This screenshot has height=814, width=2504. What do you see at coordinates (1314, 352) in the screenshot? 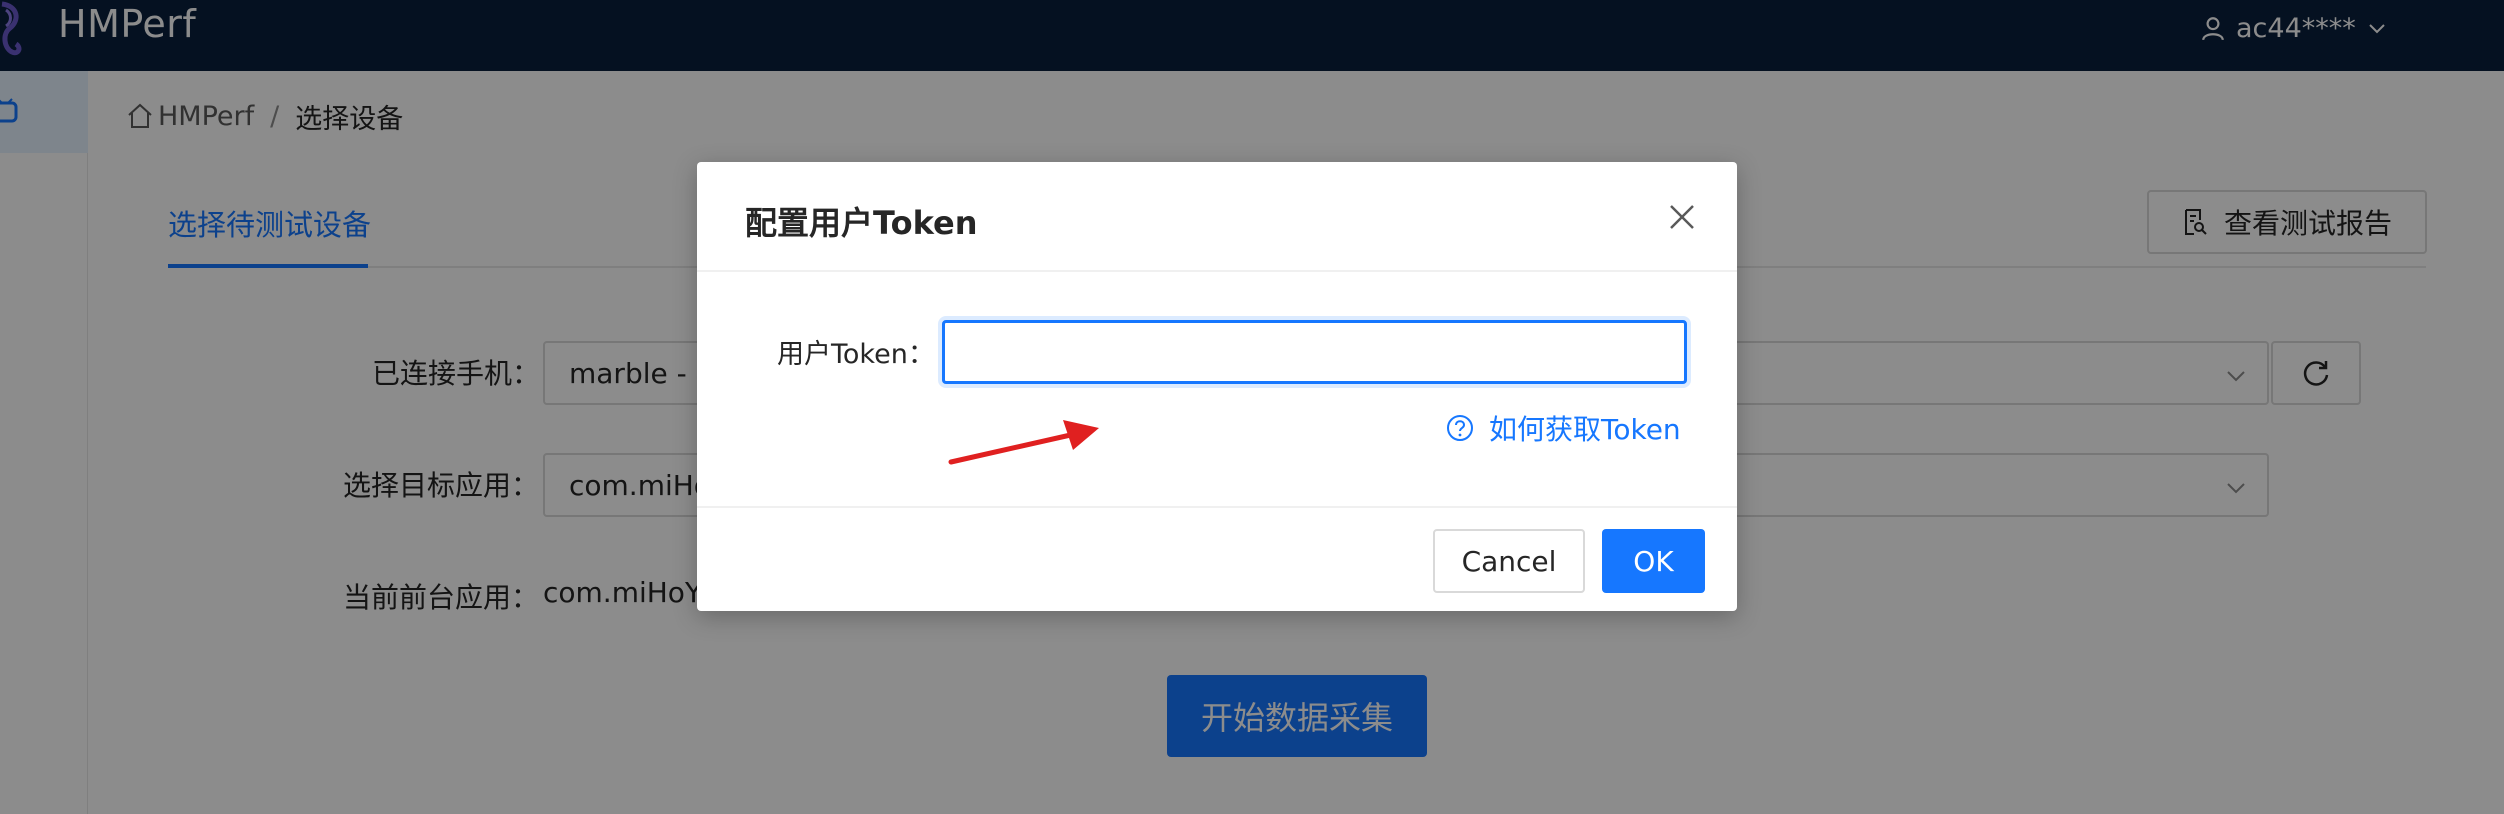
I see `token-input` at bounding box center [1314, 352].